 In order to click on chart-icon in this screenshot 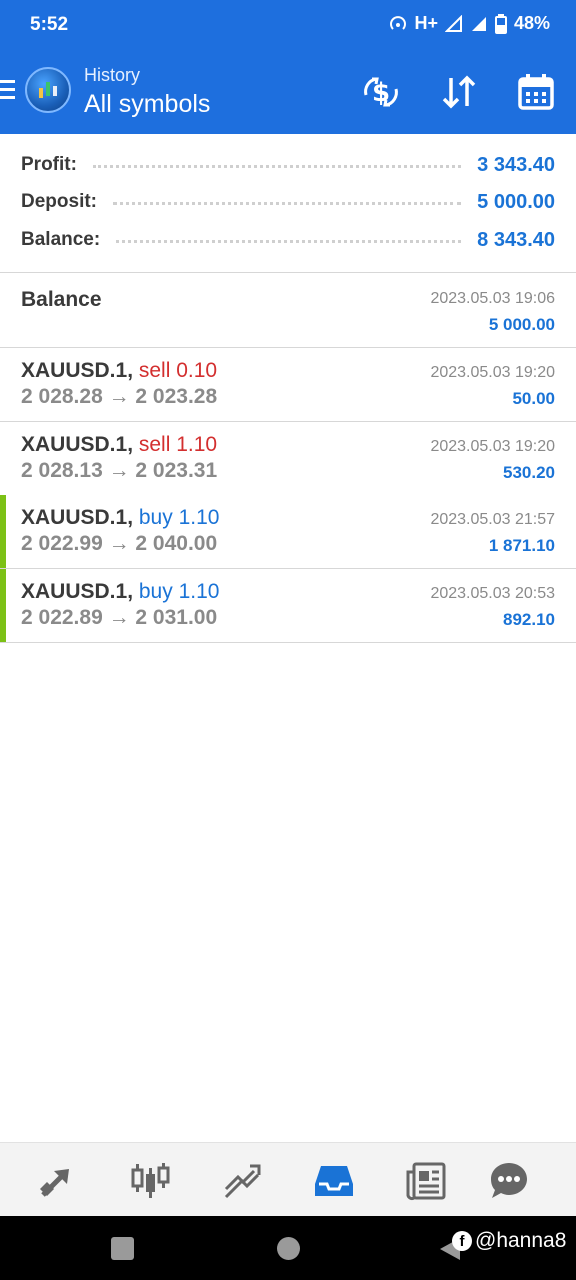, I will do `click(150, 1181)`.